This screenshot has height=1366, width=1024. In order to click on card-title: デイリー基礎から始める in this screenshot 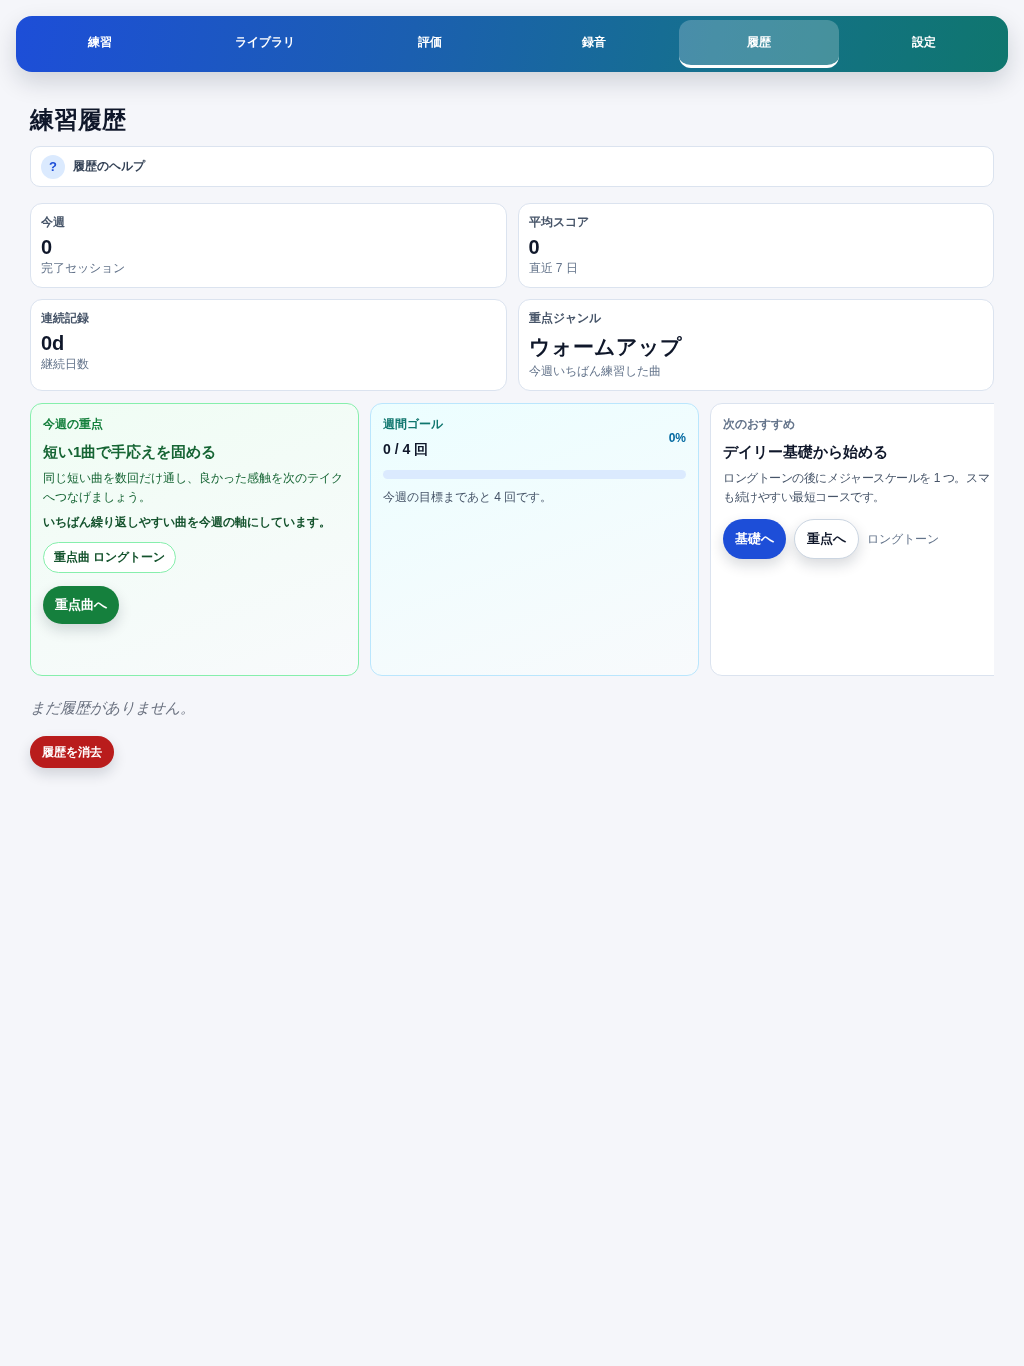, I will do `click(806, 452)`.